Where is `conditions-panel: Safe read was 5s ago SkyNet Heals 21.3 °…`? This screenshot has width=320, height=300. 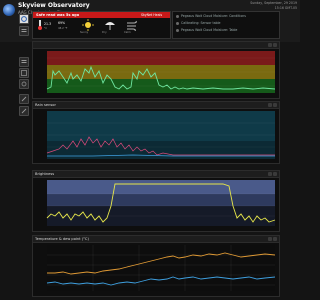 conditions-panel: Safe read was 5s ago SkyNet Heals 21.3 °… is located at coordinates (101, 25).